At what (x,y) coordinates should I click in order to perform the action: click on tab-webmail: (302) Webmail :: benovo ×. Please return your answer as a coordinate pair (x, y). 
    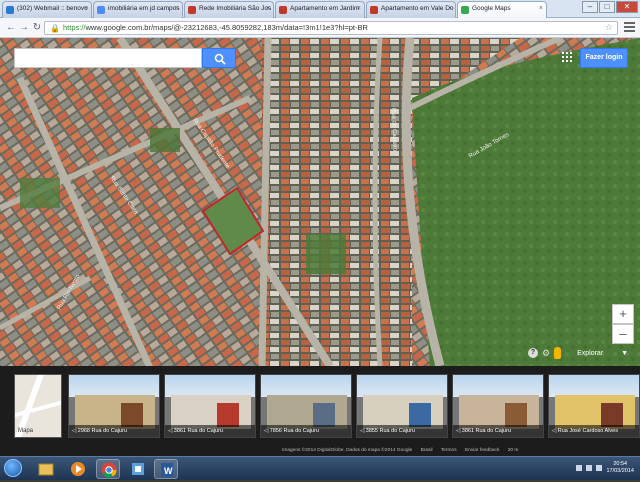
    Looking at the image, I should click on (47, 9).